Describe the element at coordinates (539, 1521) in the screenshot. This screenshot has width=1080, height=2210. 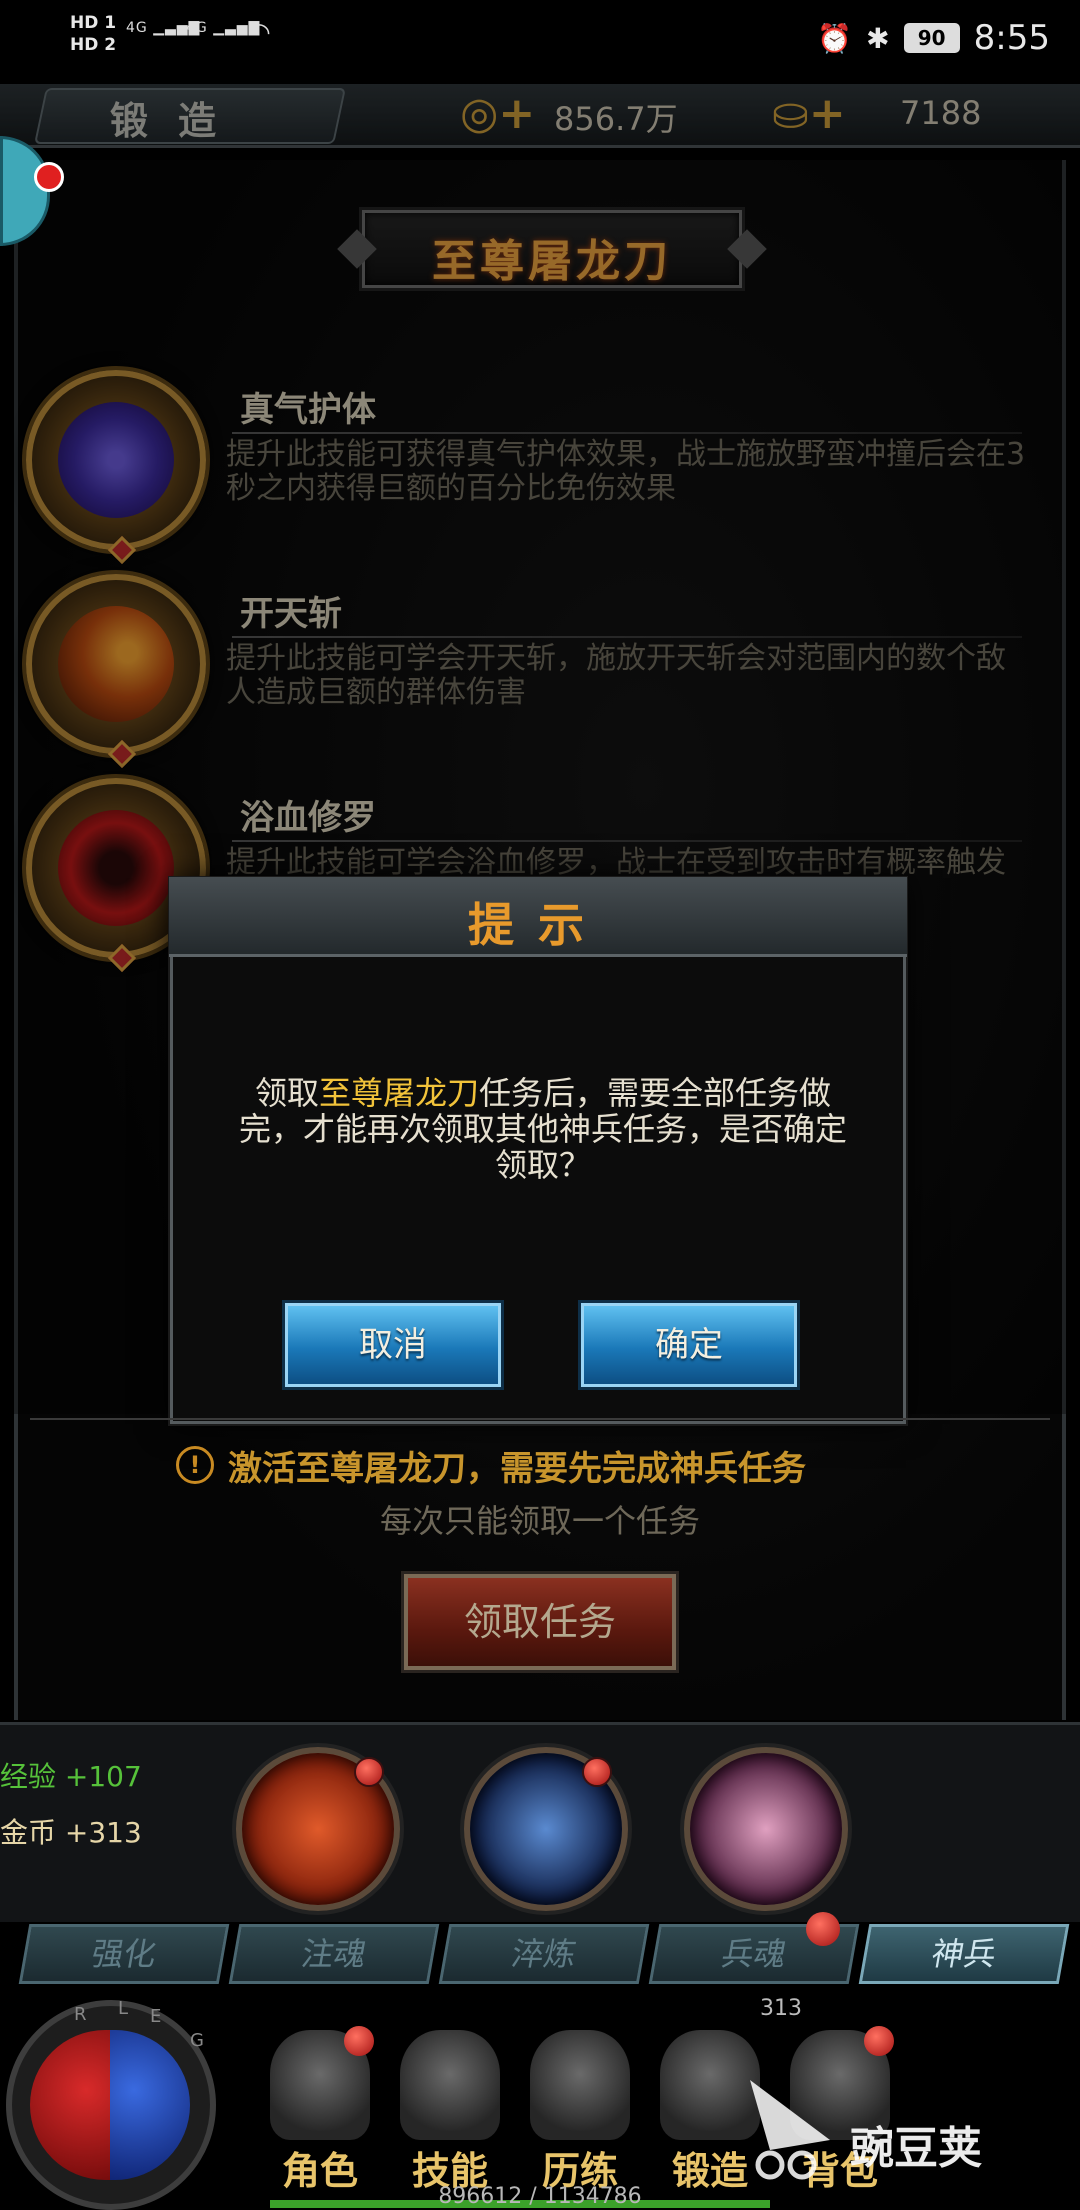
I see `notice-subtext: 每次只能领取一个任务` at that location.